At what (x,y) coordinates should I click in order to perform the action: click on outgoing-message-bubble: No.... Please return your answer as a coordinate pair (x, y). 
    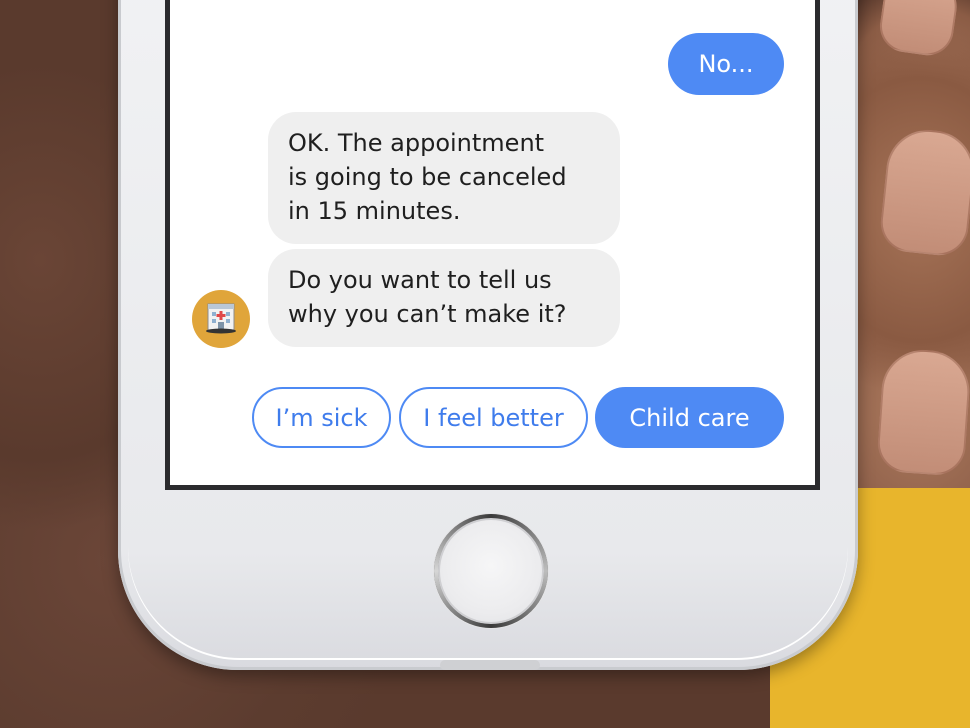
    Looking at the image, I should click on (726, 64).